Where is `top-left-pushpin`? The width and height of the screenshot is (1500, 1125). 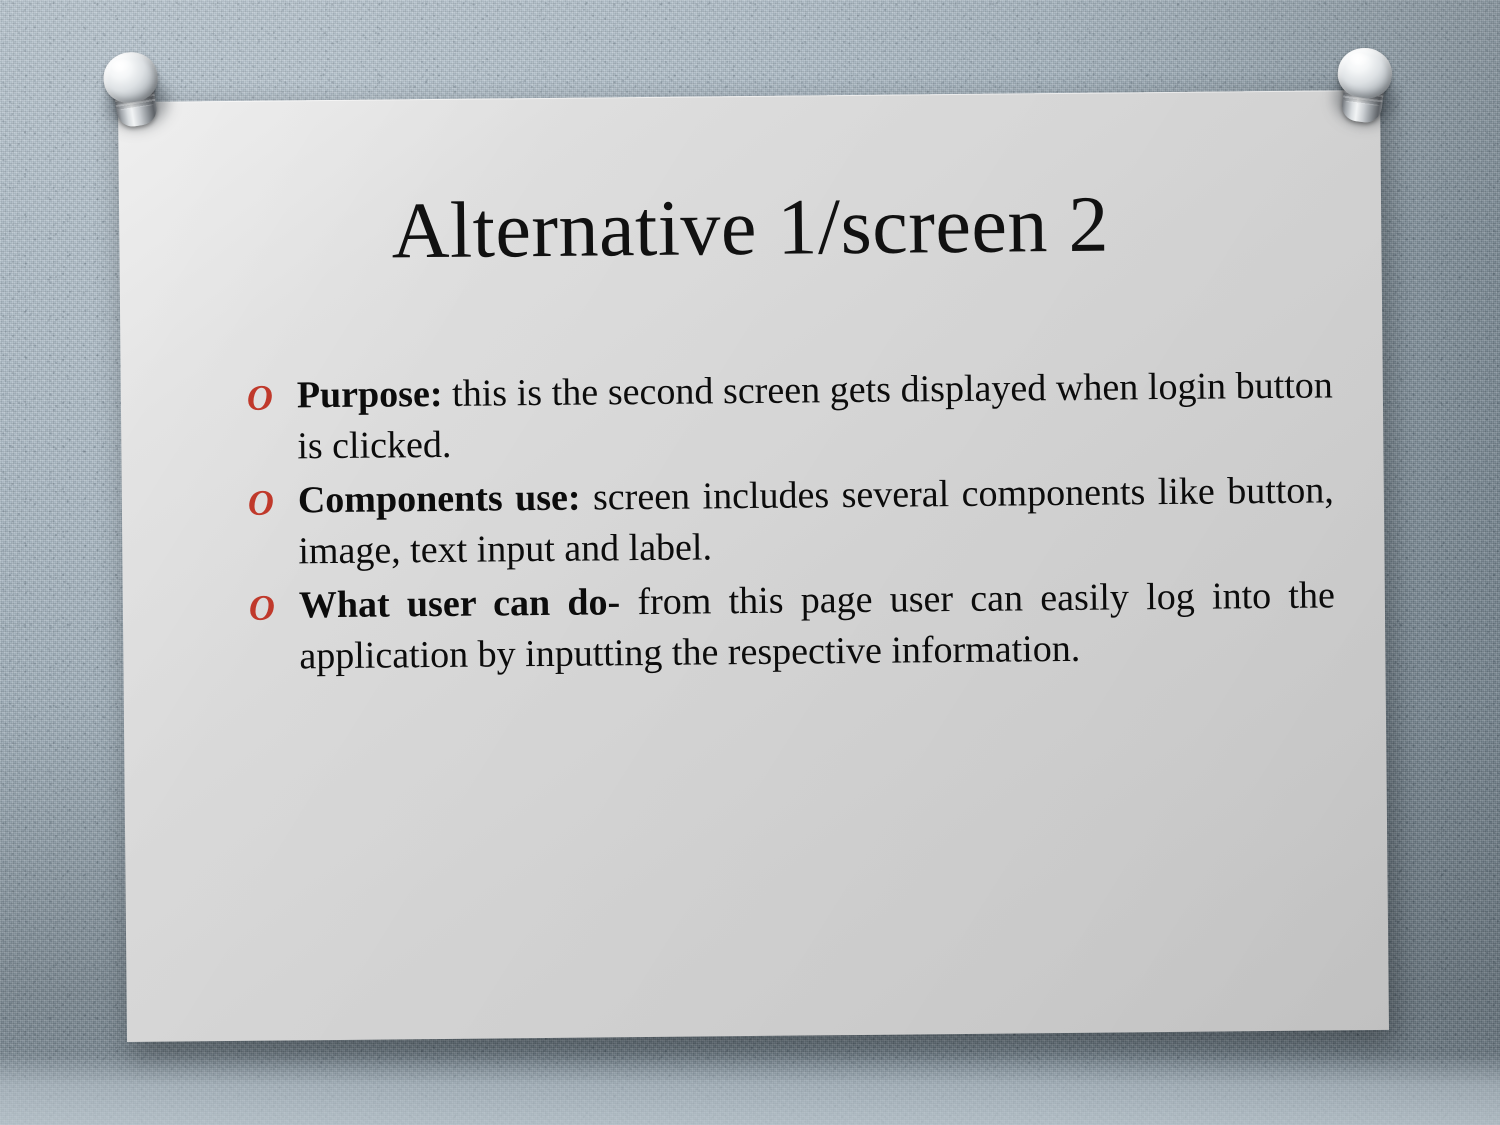 top-left-pushpin is located at coordinates (134, 93).